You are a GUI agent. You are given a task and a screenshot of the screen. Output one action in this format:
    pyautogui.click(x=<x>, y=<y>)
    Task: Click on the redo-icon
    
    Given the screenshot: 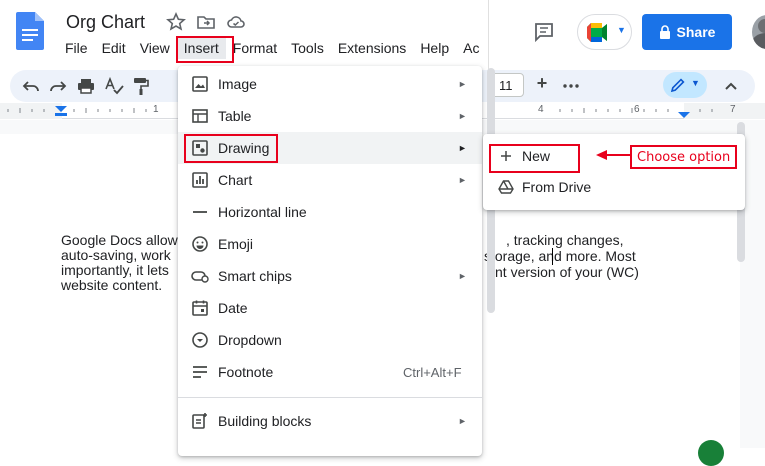 What is the action you would take?
    pyautogui.click(x=58, y=86)
    